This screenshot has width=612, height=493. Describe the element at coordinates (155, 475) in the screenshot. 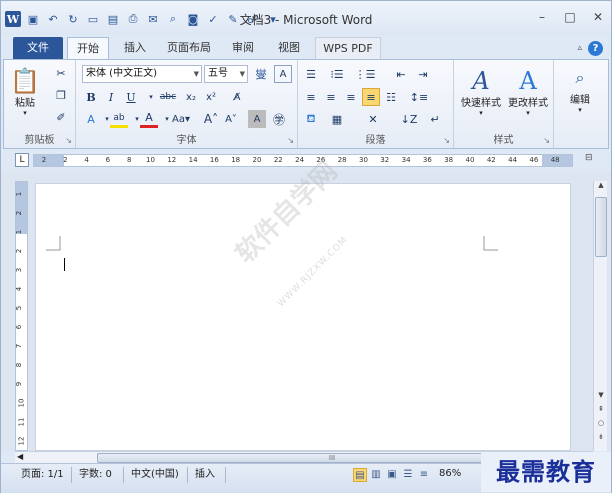

I see `language: 中文(中国)` at that location.